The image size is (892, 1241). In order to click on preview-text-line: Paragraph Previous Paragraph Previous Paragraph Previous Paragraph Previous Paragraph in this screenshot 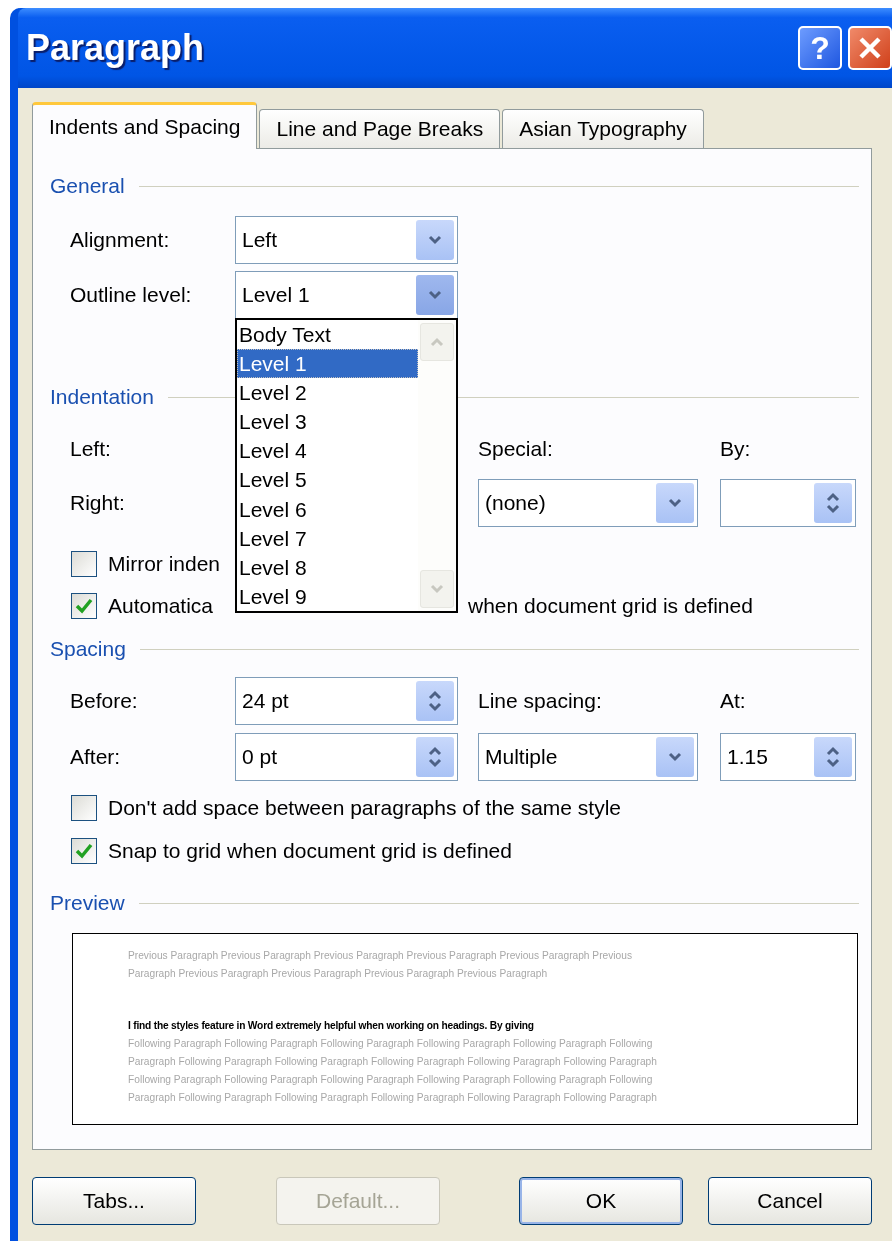, I will do `click(338, 974)`.